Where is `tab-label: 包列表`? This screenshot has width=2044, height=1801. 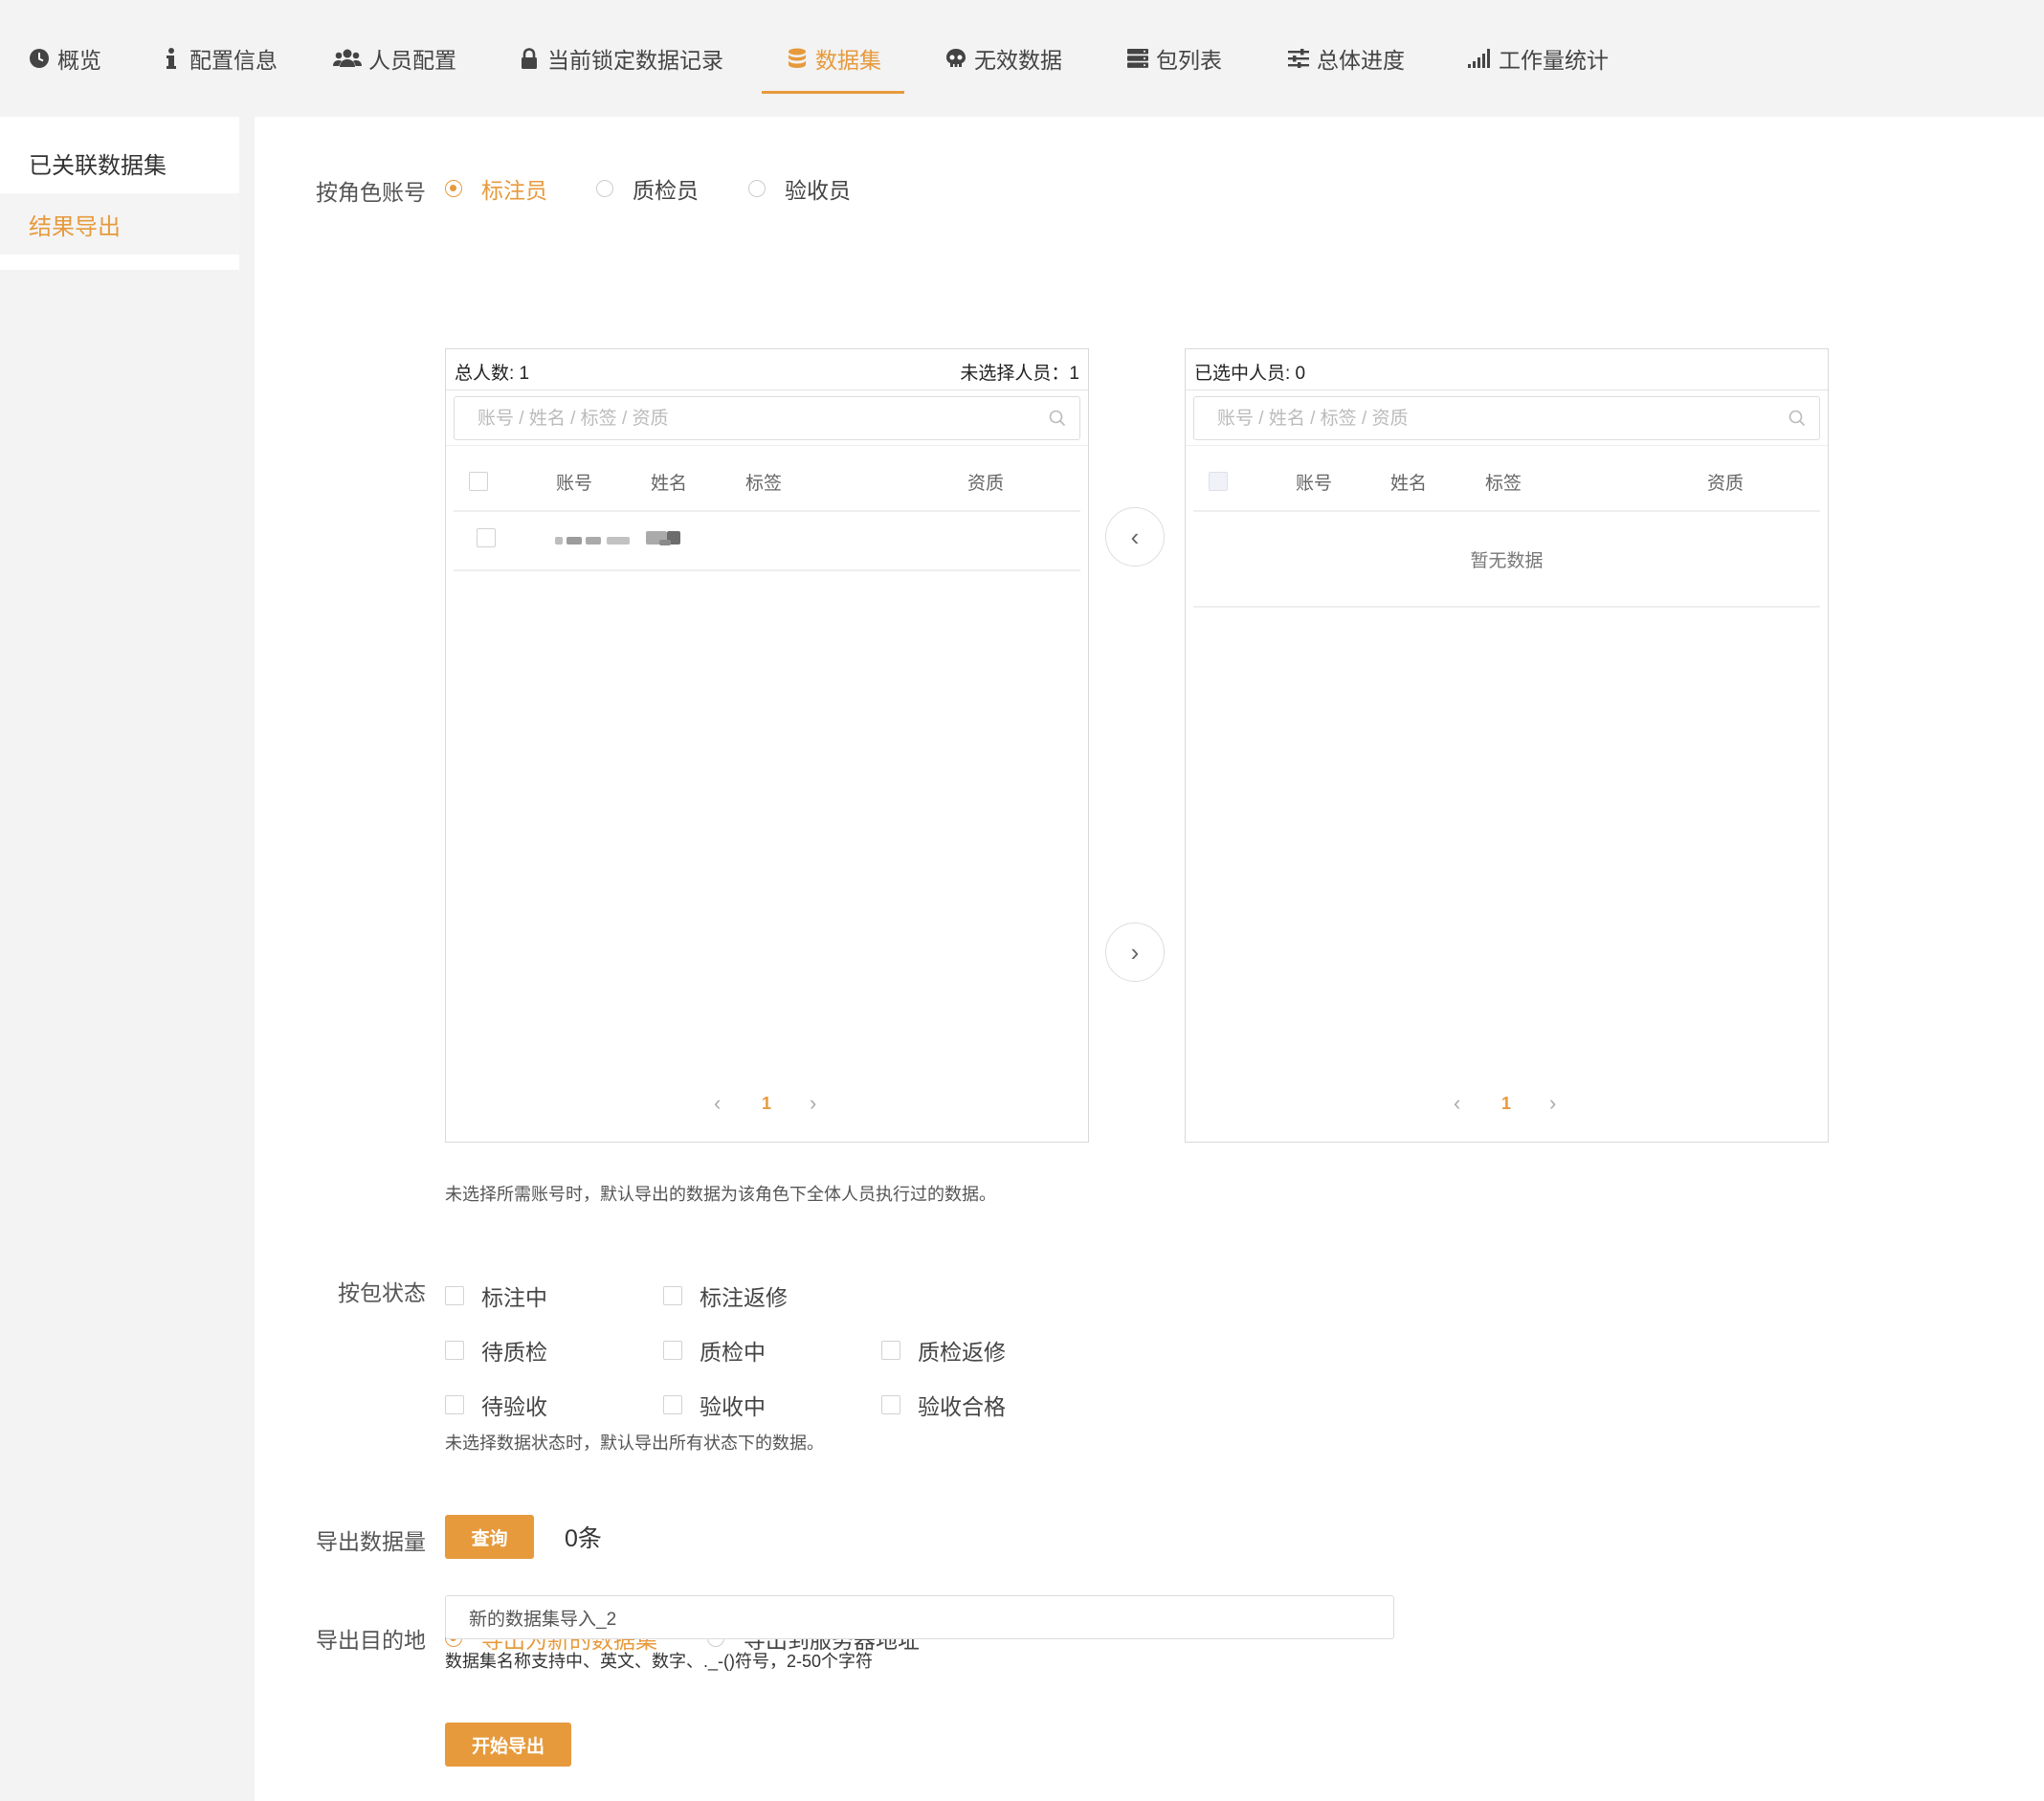 tab-label: 包列表 is located at coordinates (1189, 60).